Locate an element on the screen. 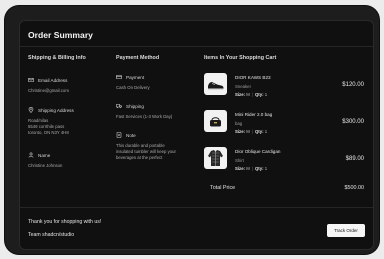 This screenshot has height=259, width=384. shipping-method-value: Fast Services (1-3 Work Day) is located at coordinates (144, 116).